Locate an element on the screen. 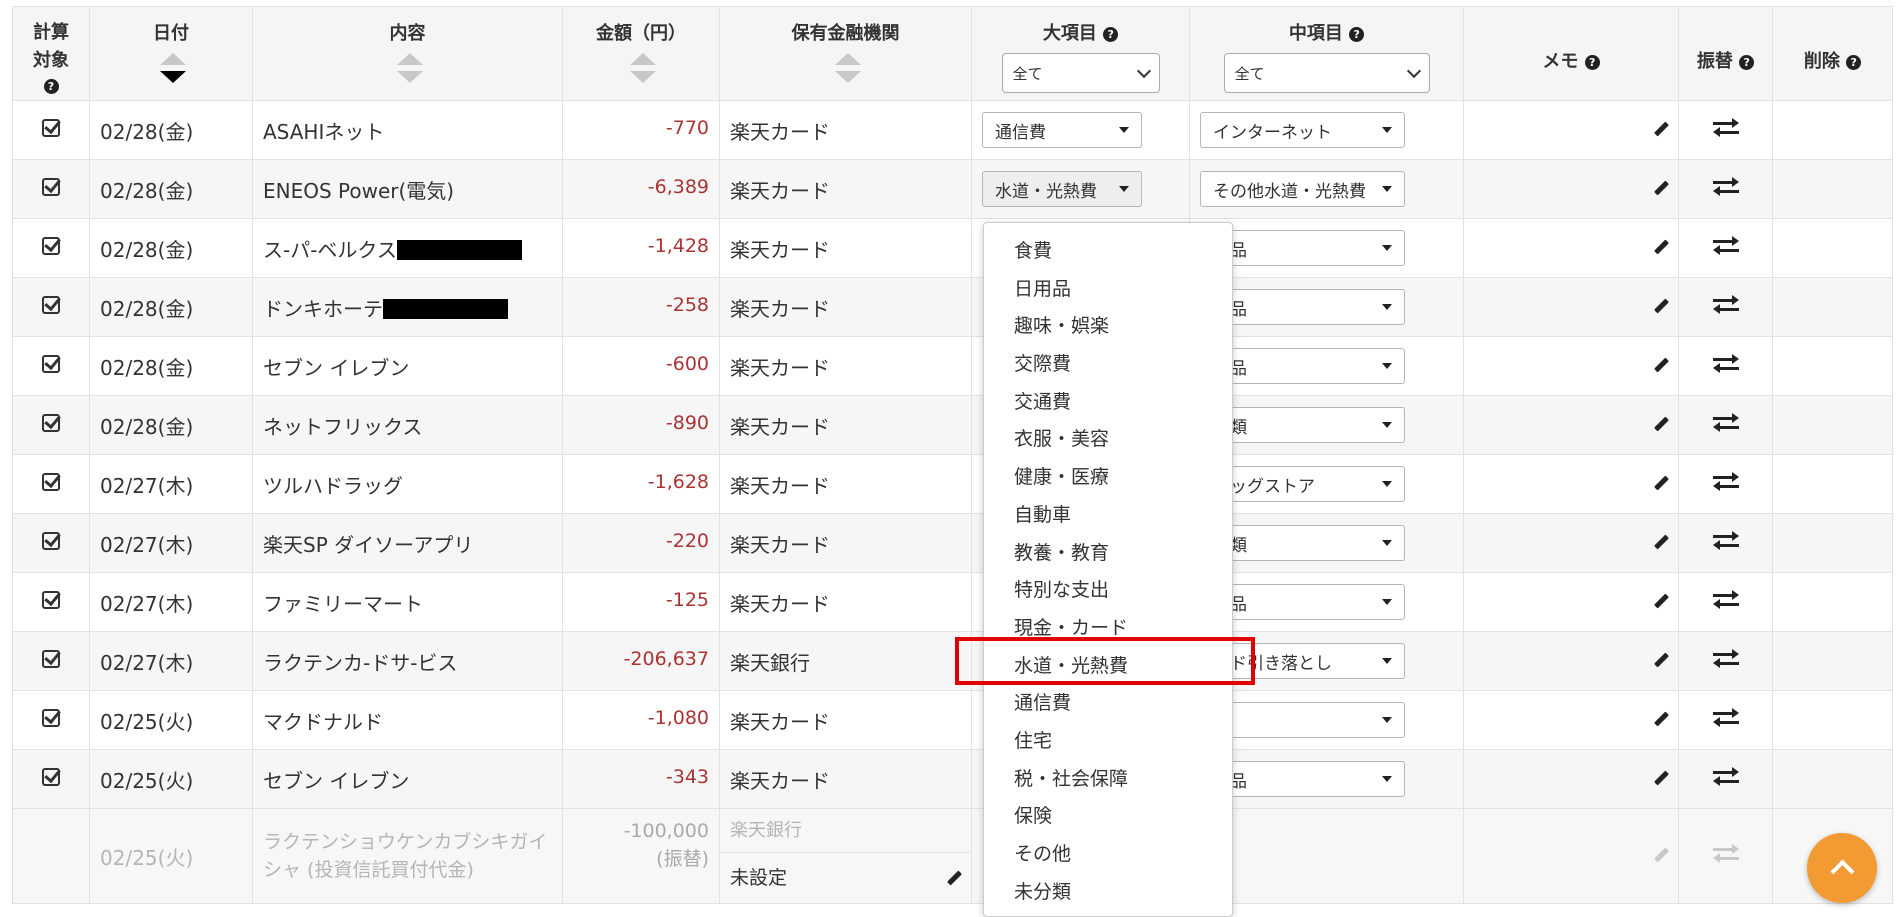  scroll-top-button is located at coordinates (1842, 868).